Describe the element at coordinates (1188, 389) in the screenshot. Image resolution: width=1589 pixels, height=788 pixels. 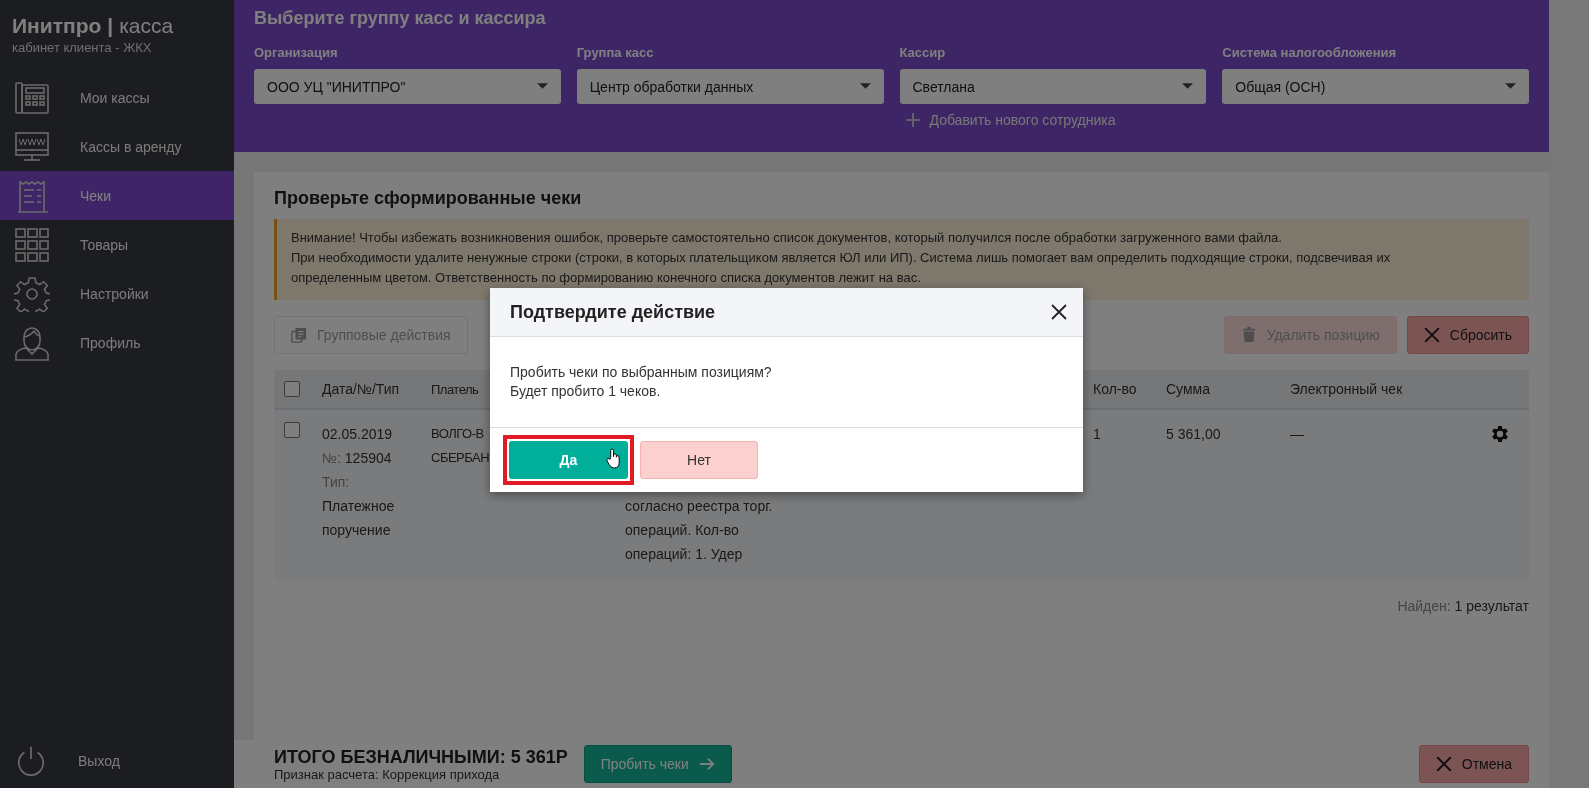
I see `column-header: Сумма` at that location.